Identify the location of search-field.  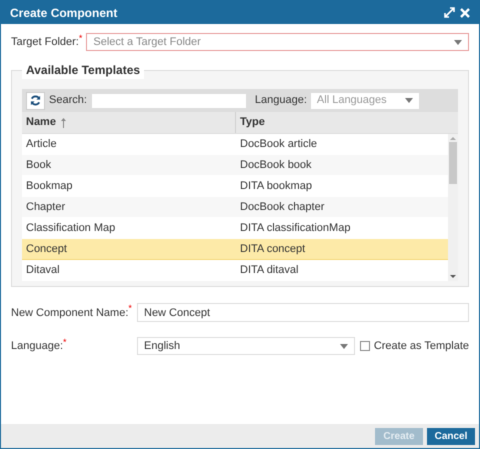
(168, 100).